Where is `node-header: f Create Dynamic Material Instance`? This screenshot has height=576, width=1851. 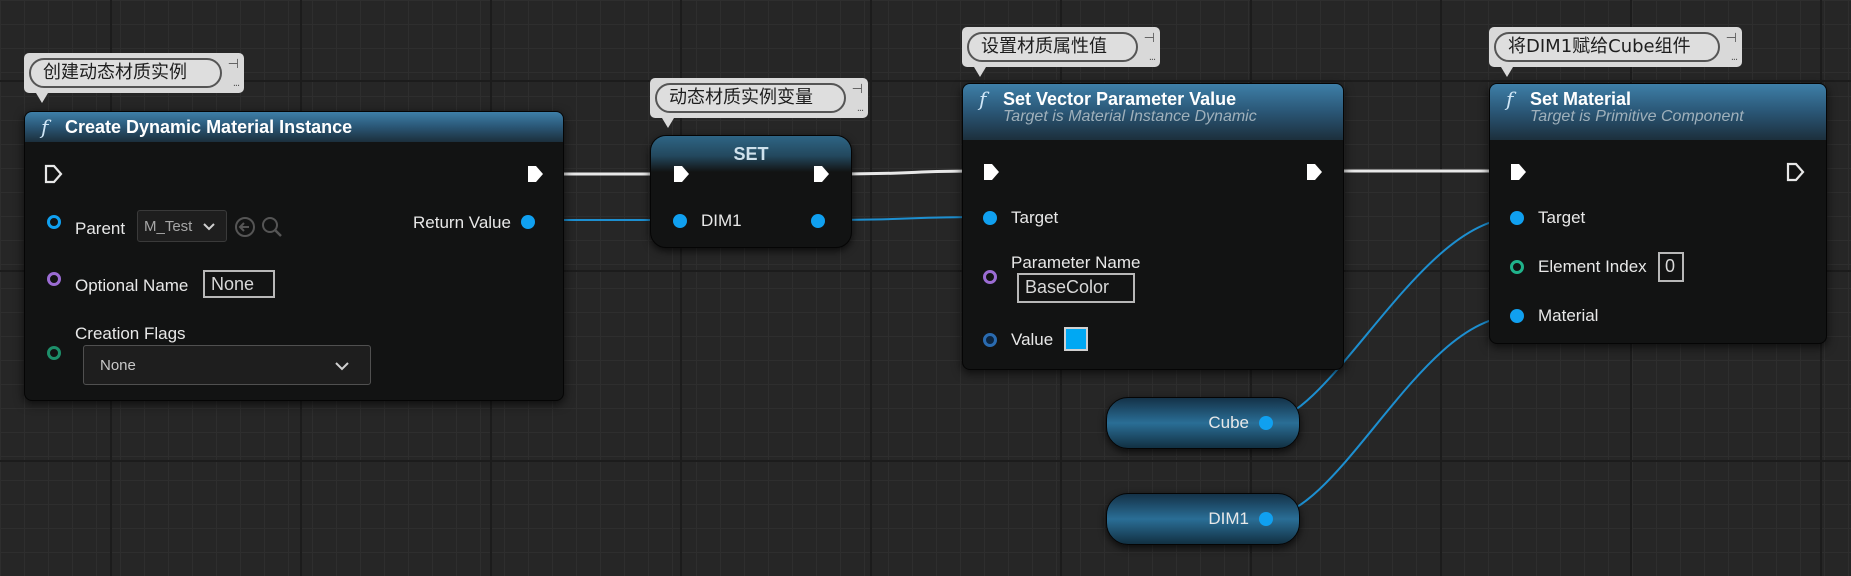 node-header: f Create Dynamic Material Instance is located at coordinates (294, 127).